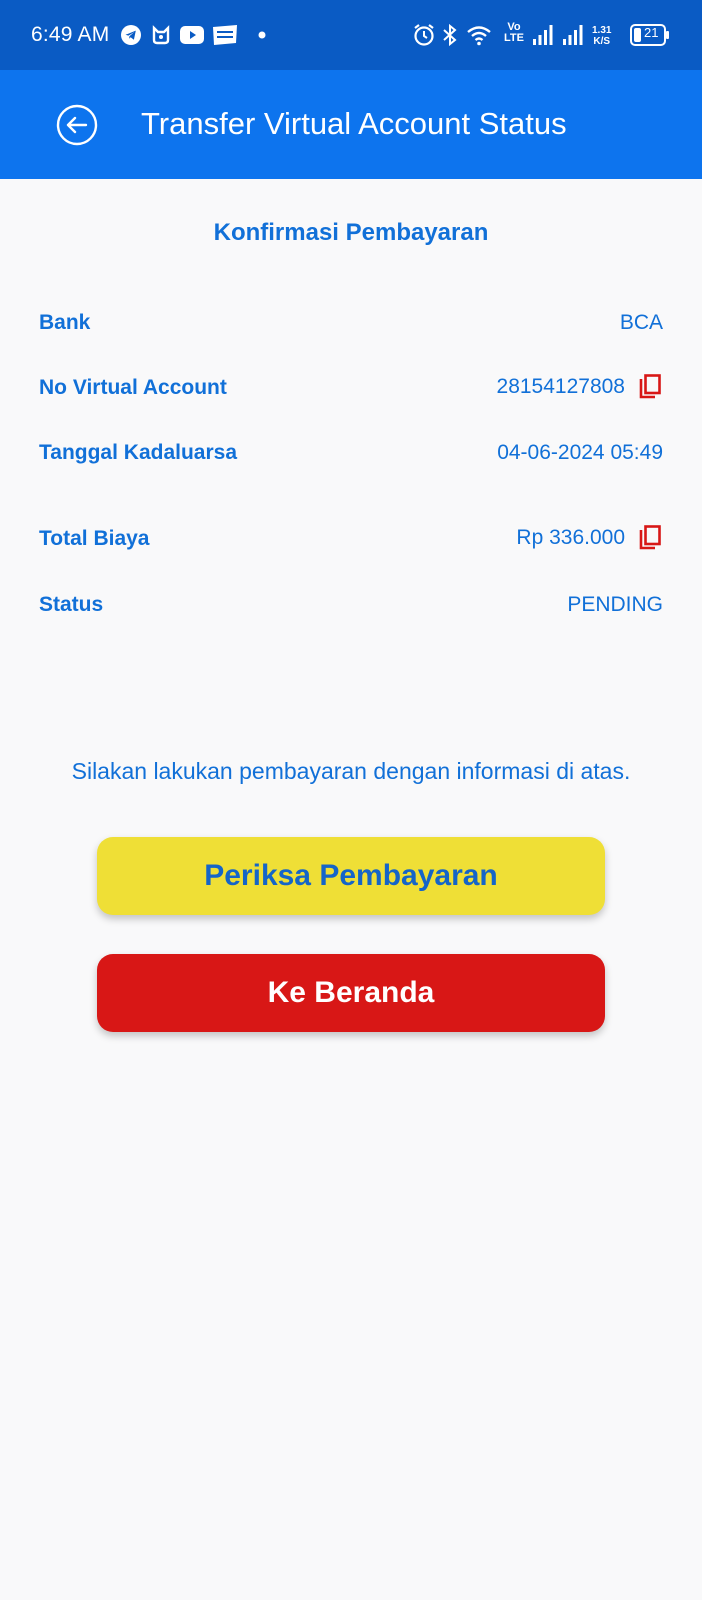  What do you see at coordinates (131, 35) in the screenshot?
I see `telegram-icon` at bounding box center [131, 35].